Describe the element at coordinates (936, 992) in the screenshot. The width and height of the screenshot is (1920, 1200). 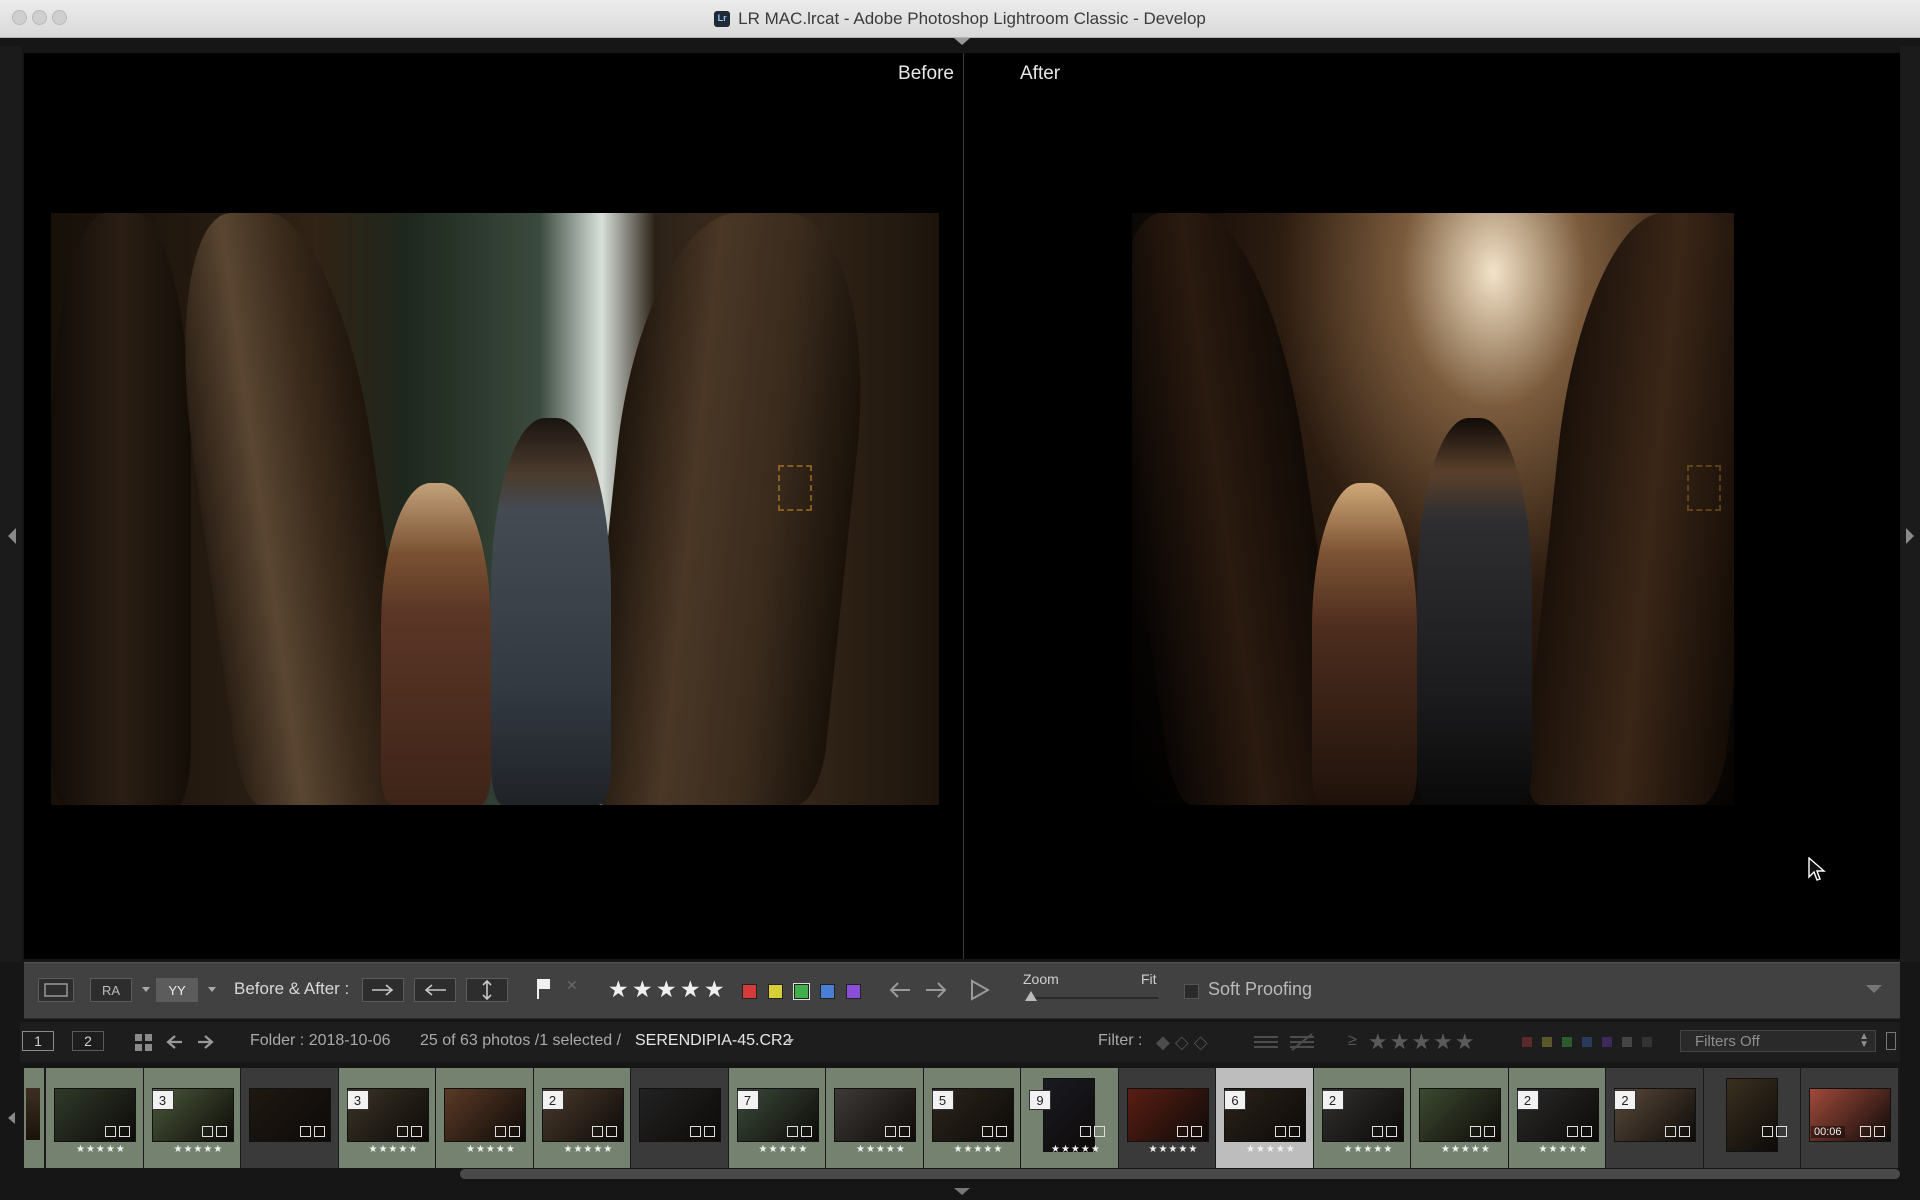
I see `next-photo-arrow-icon` at that location.